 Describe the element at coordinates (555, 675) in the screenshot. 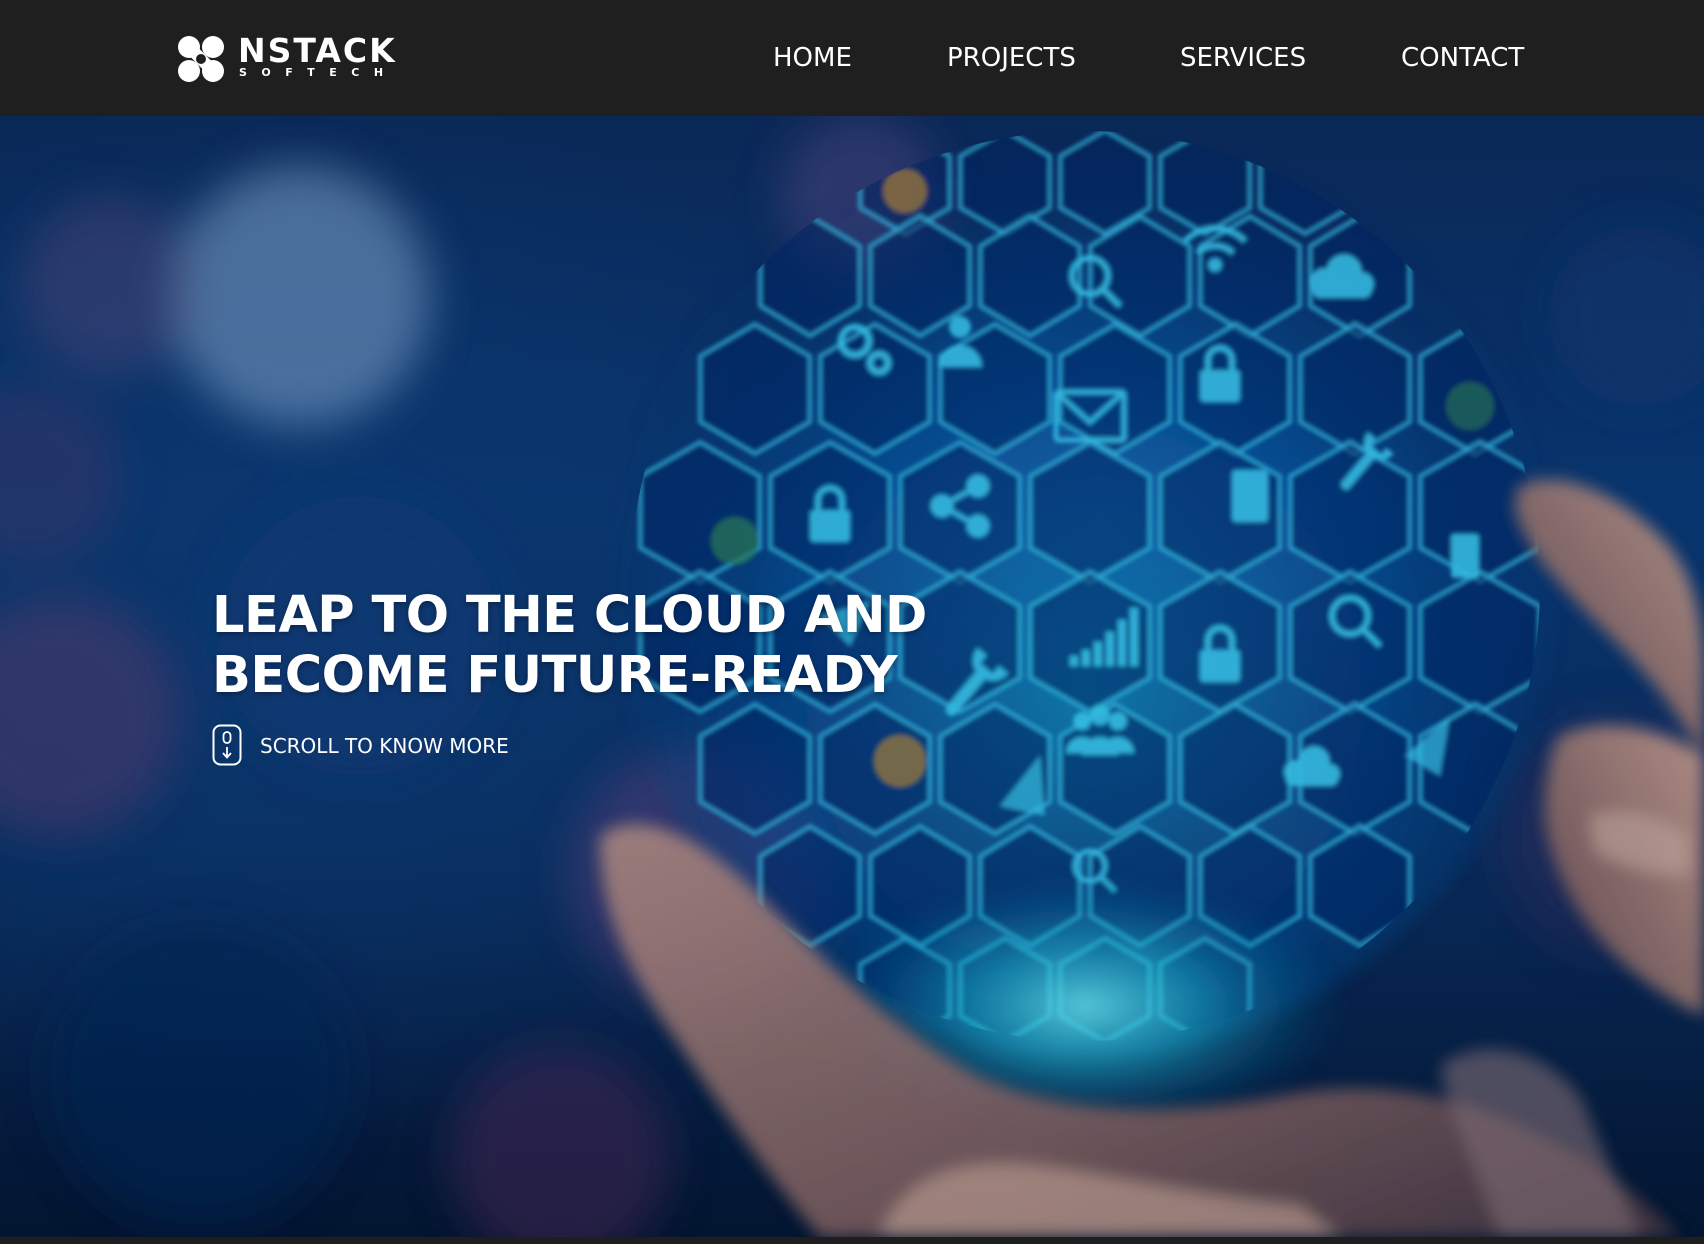

I see `hero-headline-line-2: BECOME FUTURE-READY` at that location.